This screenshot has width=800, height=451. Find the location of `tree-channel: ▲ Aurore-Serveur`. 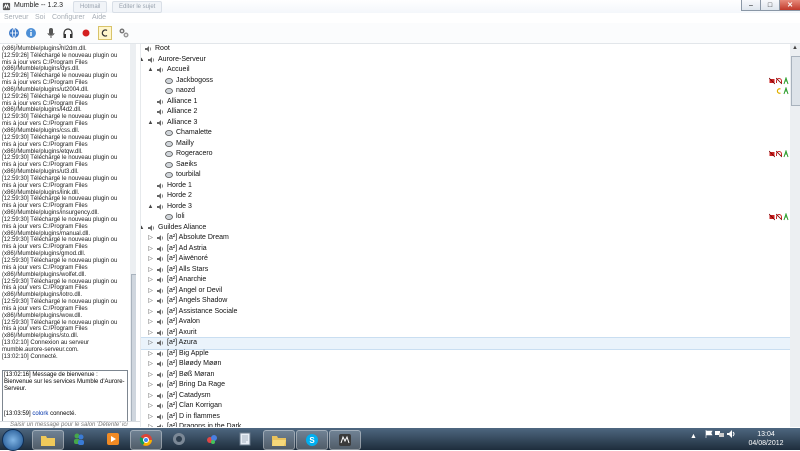

tree-channel: ▲ Aurore-Serveur is located at coordinates (466, 60).